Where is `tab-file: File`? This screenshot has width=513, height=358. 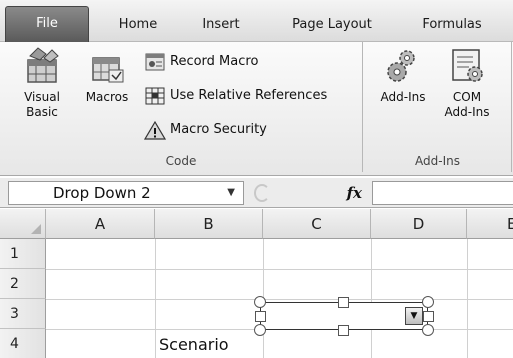
tab-file: File is located at coordinates (47, 24).